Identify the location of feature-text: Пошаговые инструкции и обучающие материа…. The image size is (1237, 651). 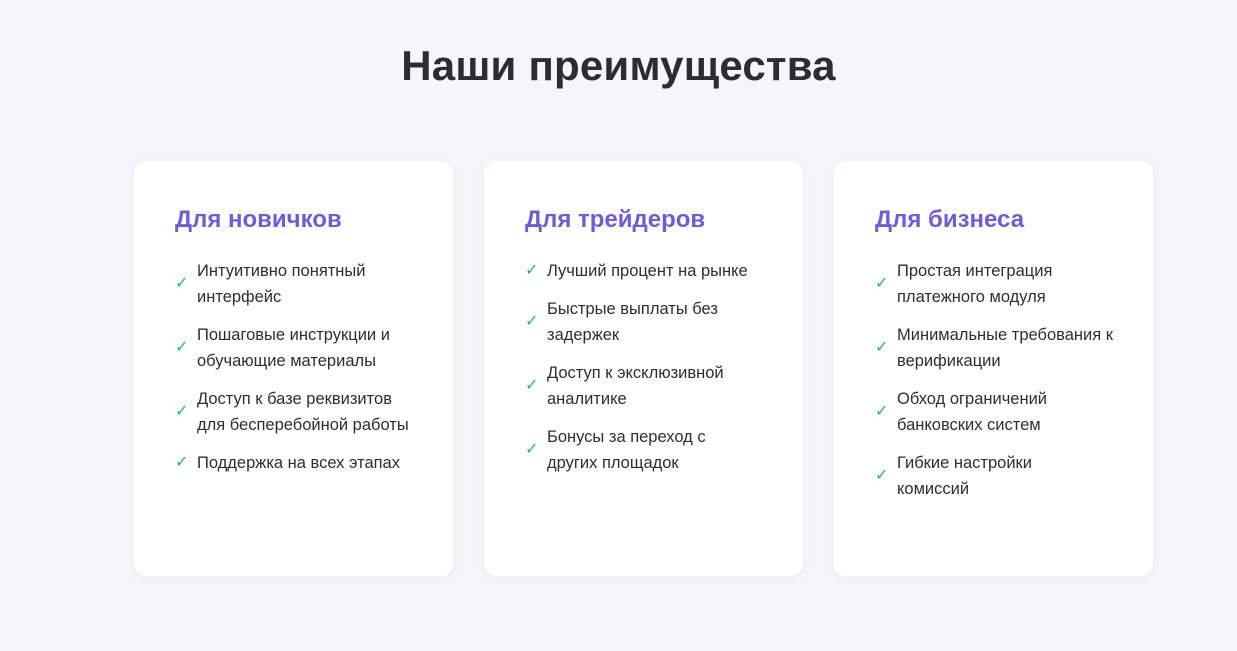
(293, 348).